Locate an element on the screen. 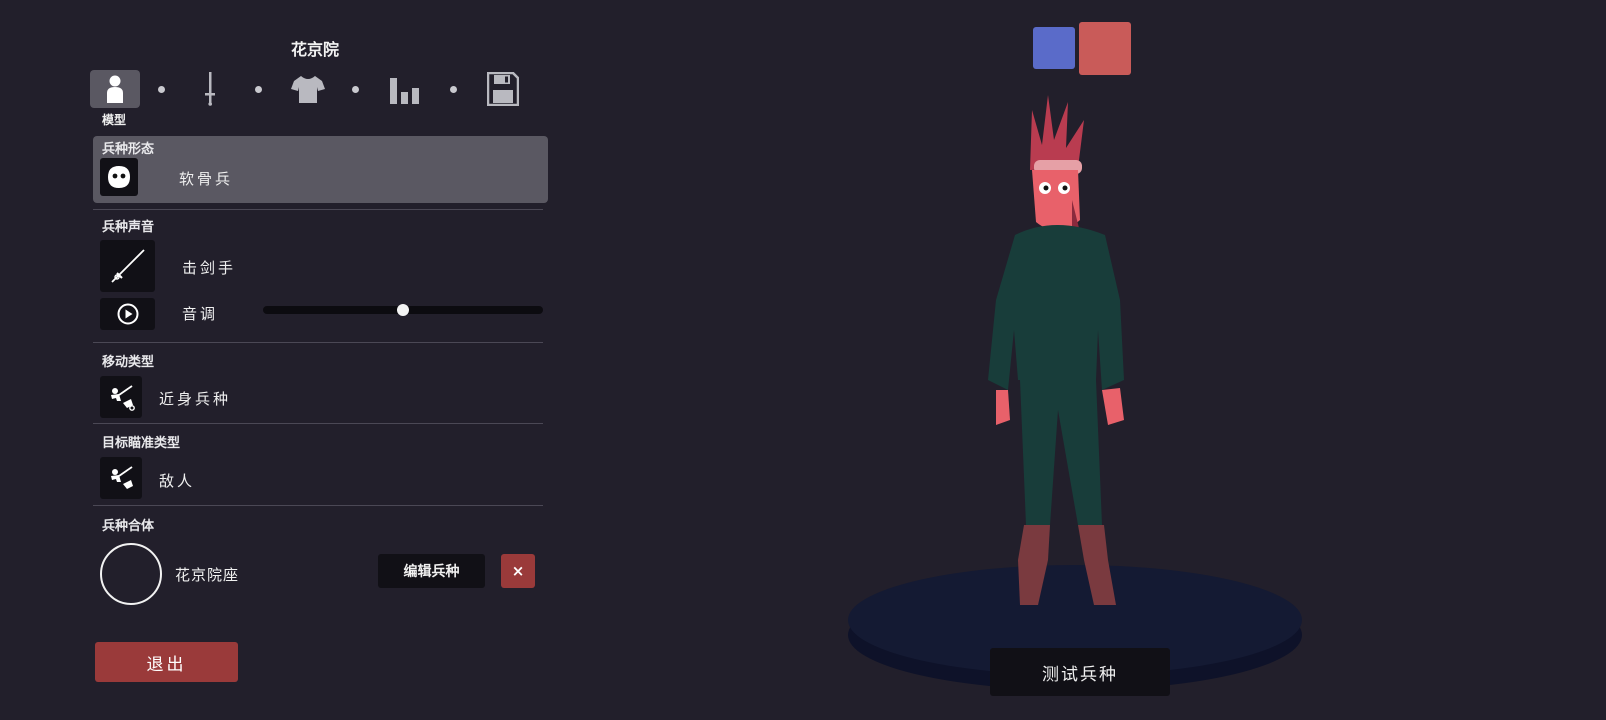  tab-model is located at coordinates (115, 89).